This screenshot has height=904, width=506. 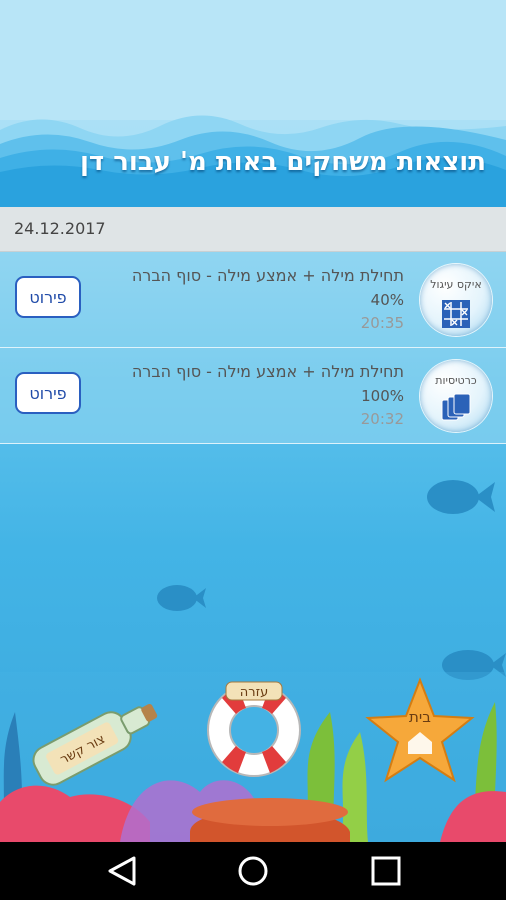 What do you see at coordinates (456, 314) in the screenshot?
I see `grid-icon` at bounding box center [456, 314].